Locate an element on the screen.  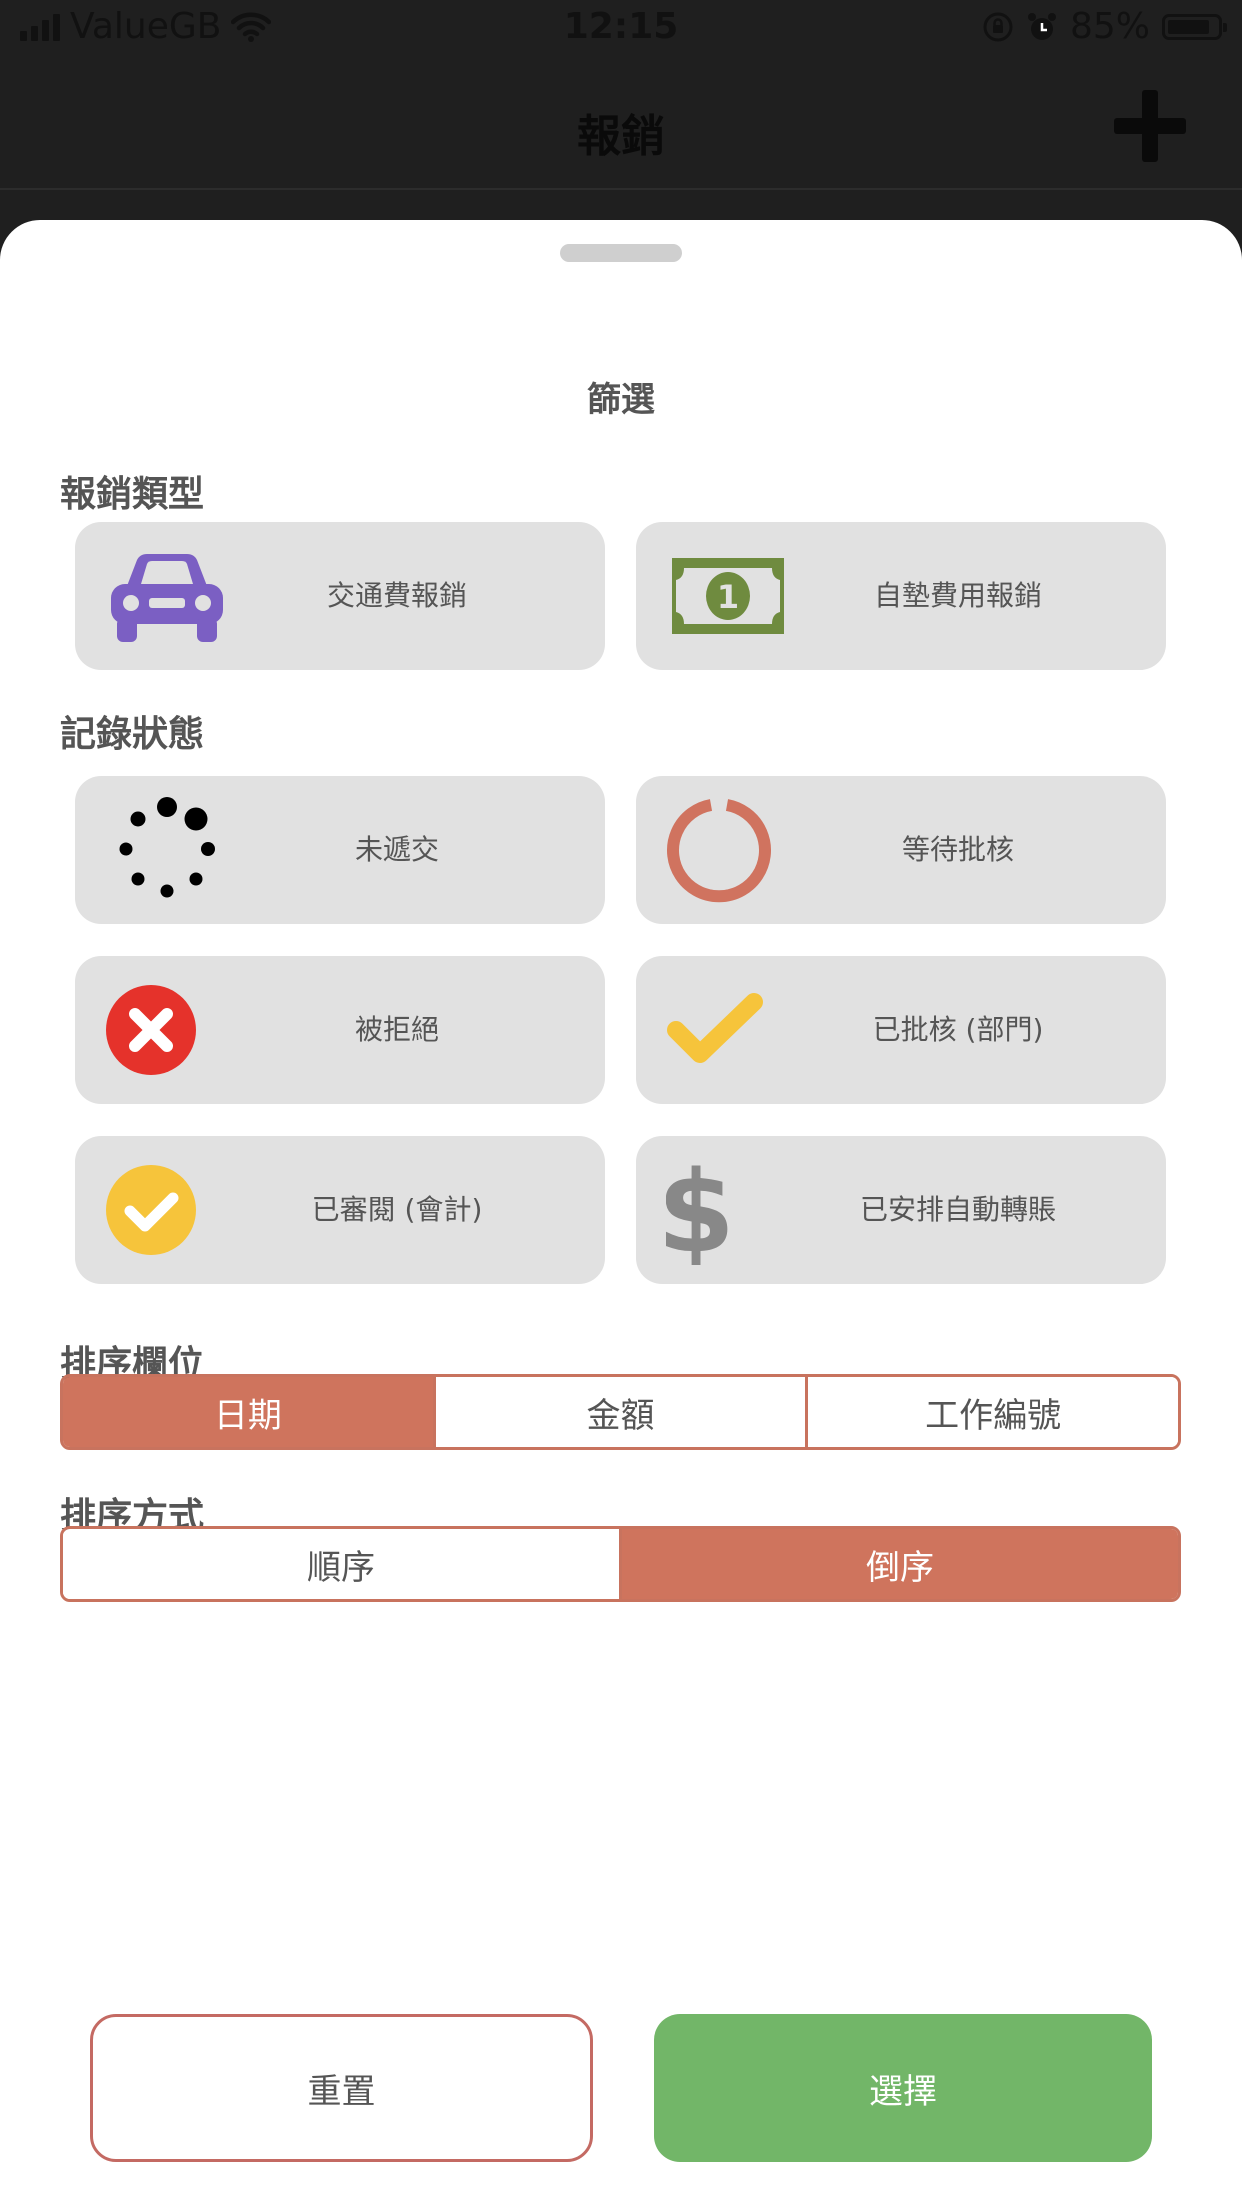
type-card-transport: 交通費報銷 is located at coordinates (340, 596).